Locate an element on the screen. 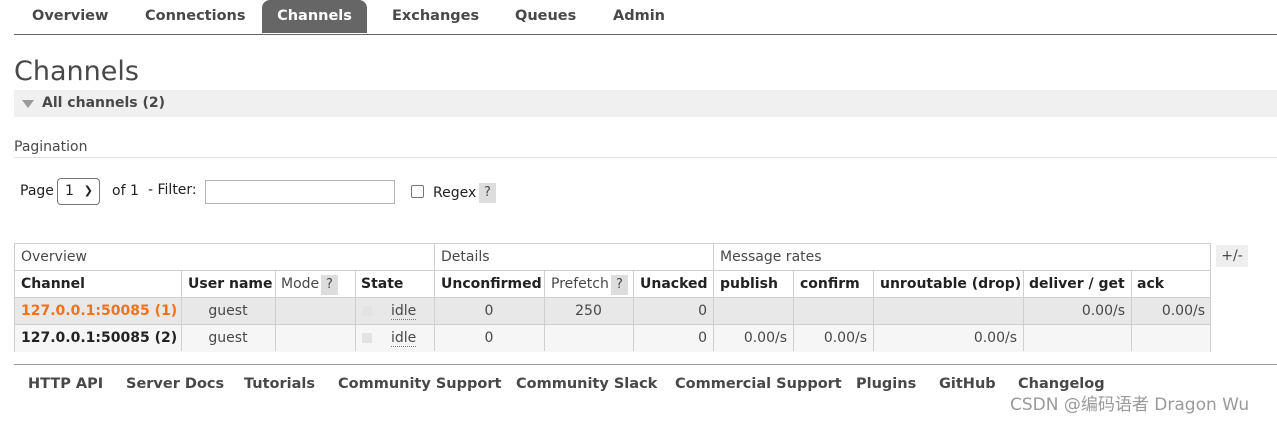 This screenshot has width=1277, height=421. unroutable-cell: 0.00/s is located at coordinates (995, 338).